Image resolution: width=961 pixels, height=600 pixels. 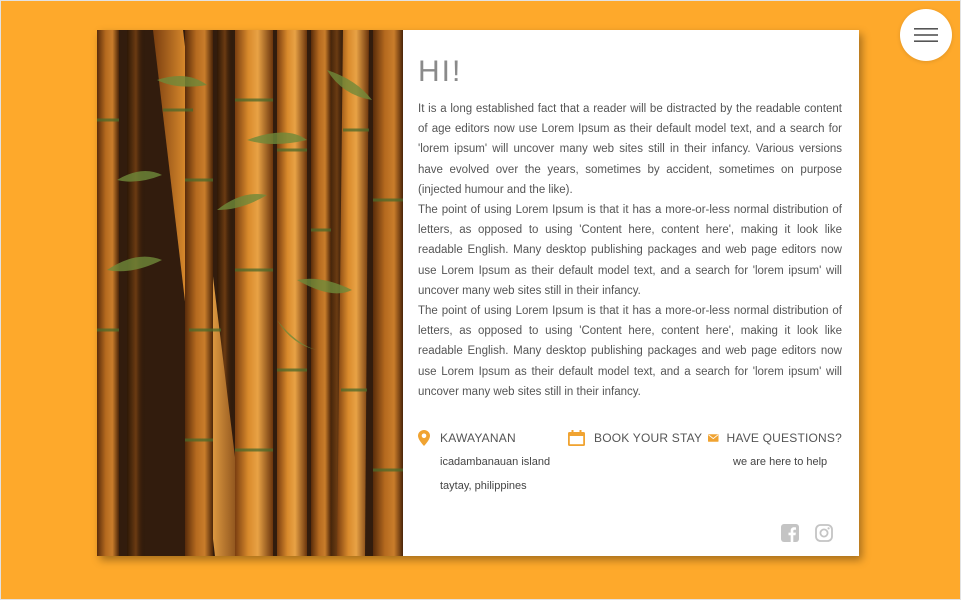 What do you see at coordinates (648, 438) in the screenshot?
I see `booking-link: BOOK YOUR STAY` at bounding box center [648, 438].